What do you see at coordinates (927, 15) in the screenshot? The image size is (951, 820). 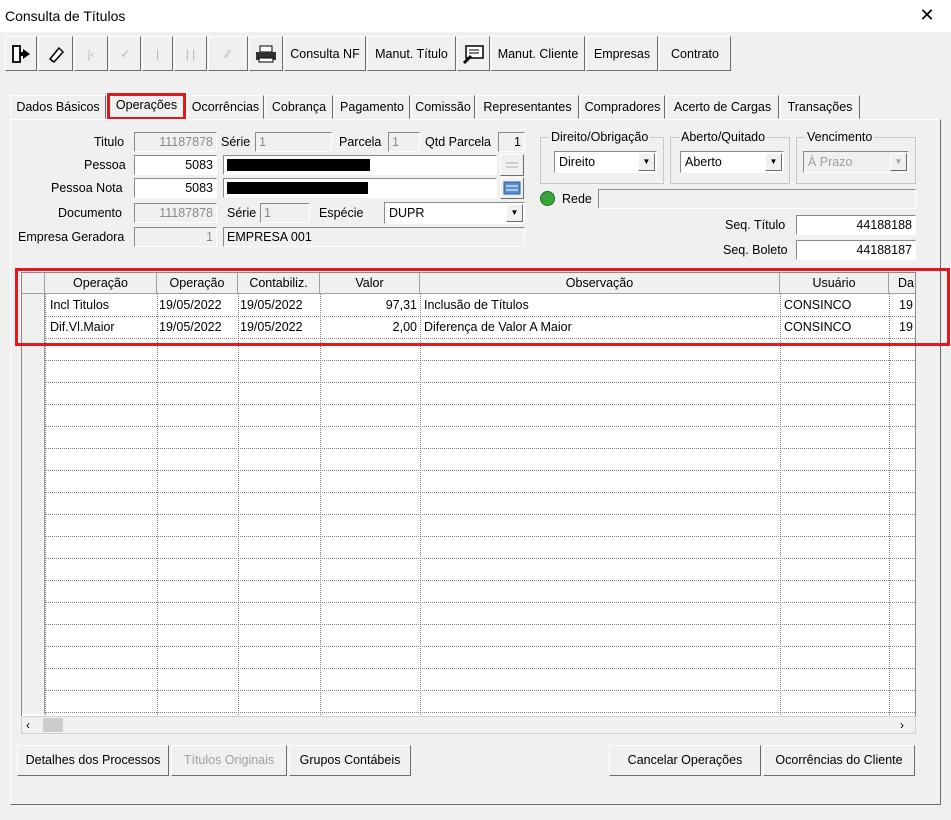 I see `close-icon: ✕` at bounding box center [927, 15].